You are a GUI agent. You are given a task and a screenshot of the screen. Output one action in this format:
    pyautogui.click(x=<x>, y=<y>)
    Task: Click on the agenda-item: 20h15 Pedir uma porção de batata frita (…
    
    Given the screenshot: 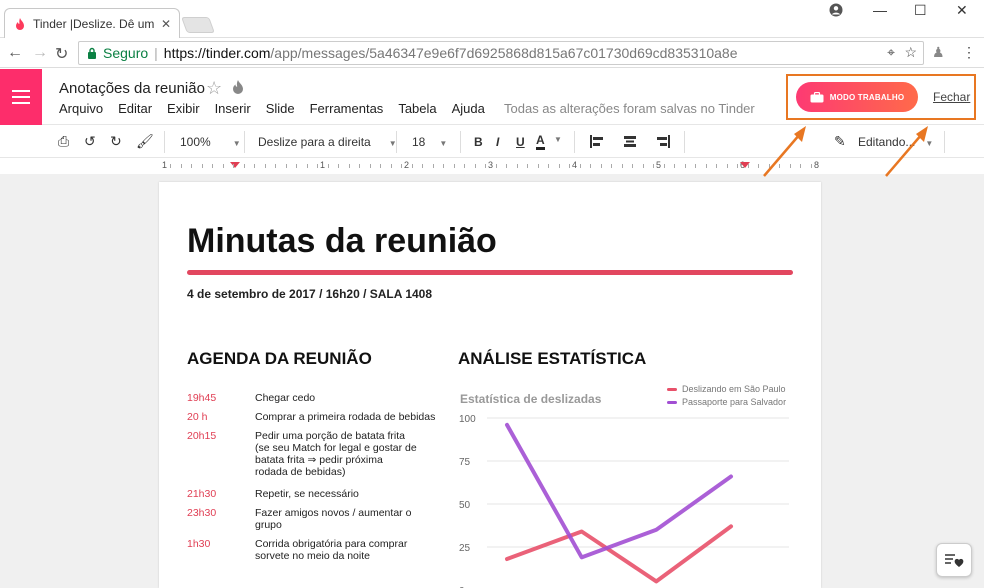 What is the action you would take?
    pyautogui.click(x=302, y=454)
    